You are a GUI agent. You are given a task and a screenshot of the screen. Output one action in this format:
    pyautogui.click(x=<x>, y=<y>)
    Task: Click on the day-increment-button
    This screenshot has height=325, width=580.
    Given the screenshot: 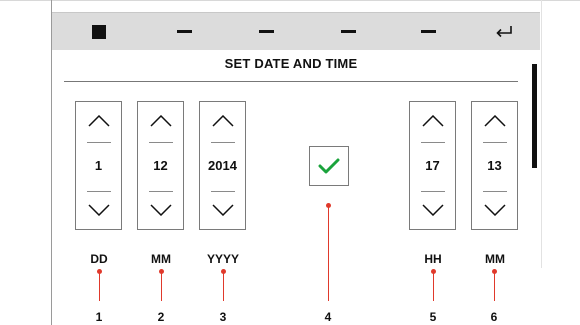 What is the action you would take?
    pyautogui.click(x=98, y=121)
    